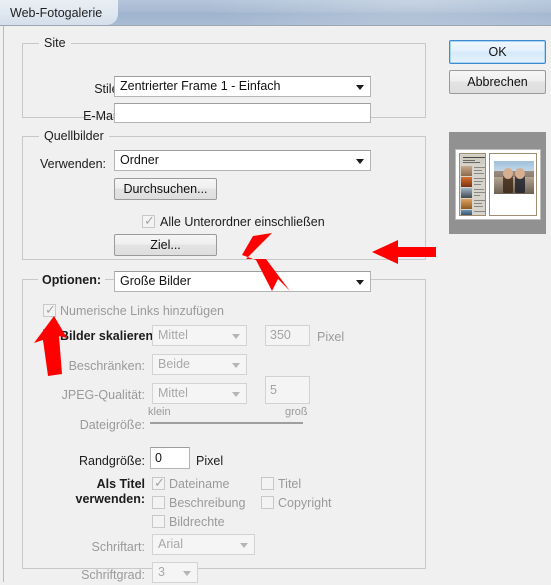  What do you see at coordinates (210, 461) in the screenshot?
I see `border-size-unit-label: Pixel` at bounding box center [210, 461].